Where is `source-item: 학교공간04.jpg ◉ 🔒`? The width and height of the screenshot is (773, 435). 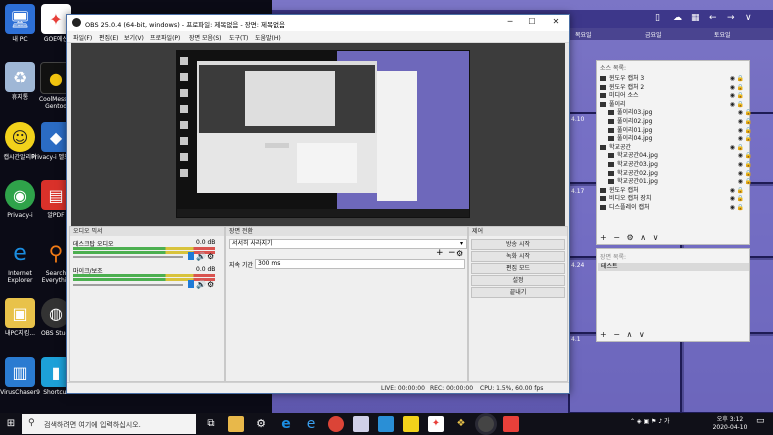 source-item: 학교공간04.jpg ◉ 🔒 is located at coordinates (677, 156).